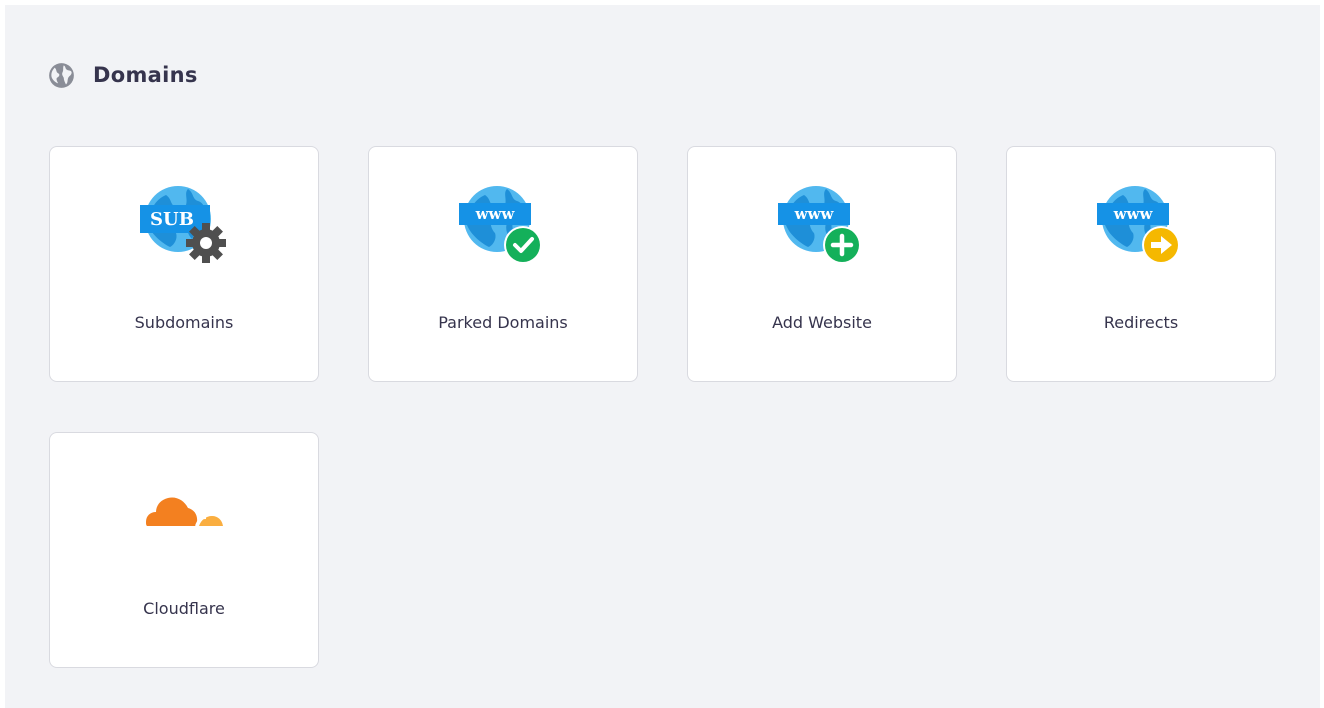 Image resolution: width=1324 pixels, height=708 pixels. Describe the element at coordinates (1141, 322) in the screenshot. I see `tile-label: Redirects` at that location.